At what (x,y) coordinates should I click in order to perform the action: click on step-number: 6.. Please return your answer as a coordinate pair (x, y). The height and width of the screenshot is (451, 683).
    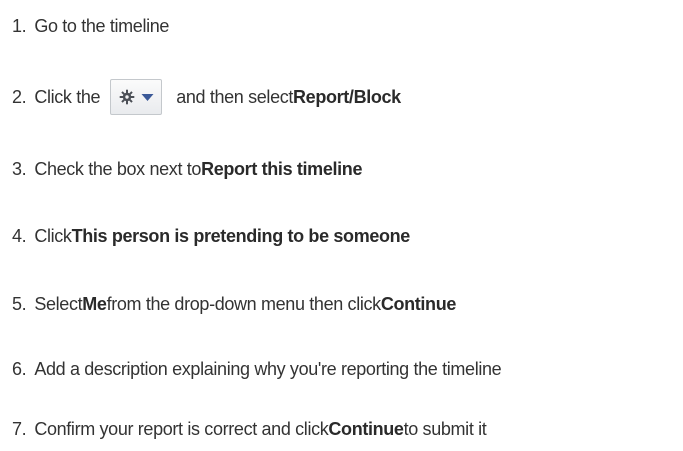
    Looking at the image, I should click on (19, 368).